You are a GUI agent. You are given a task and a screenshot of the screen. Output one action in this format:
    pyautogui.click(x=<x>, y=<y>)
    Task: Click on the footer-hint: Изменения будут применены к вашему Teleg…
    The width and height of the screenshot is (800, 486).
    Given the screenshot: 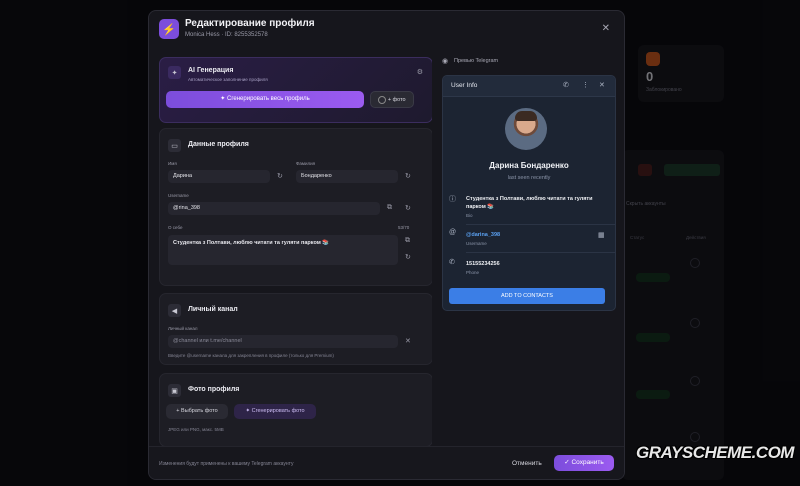 What is the action you would take?
    pyautogui.click(x=226, y=464)
    